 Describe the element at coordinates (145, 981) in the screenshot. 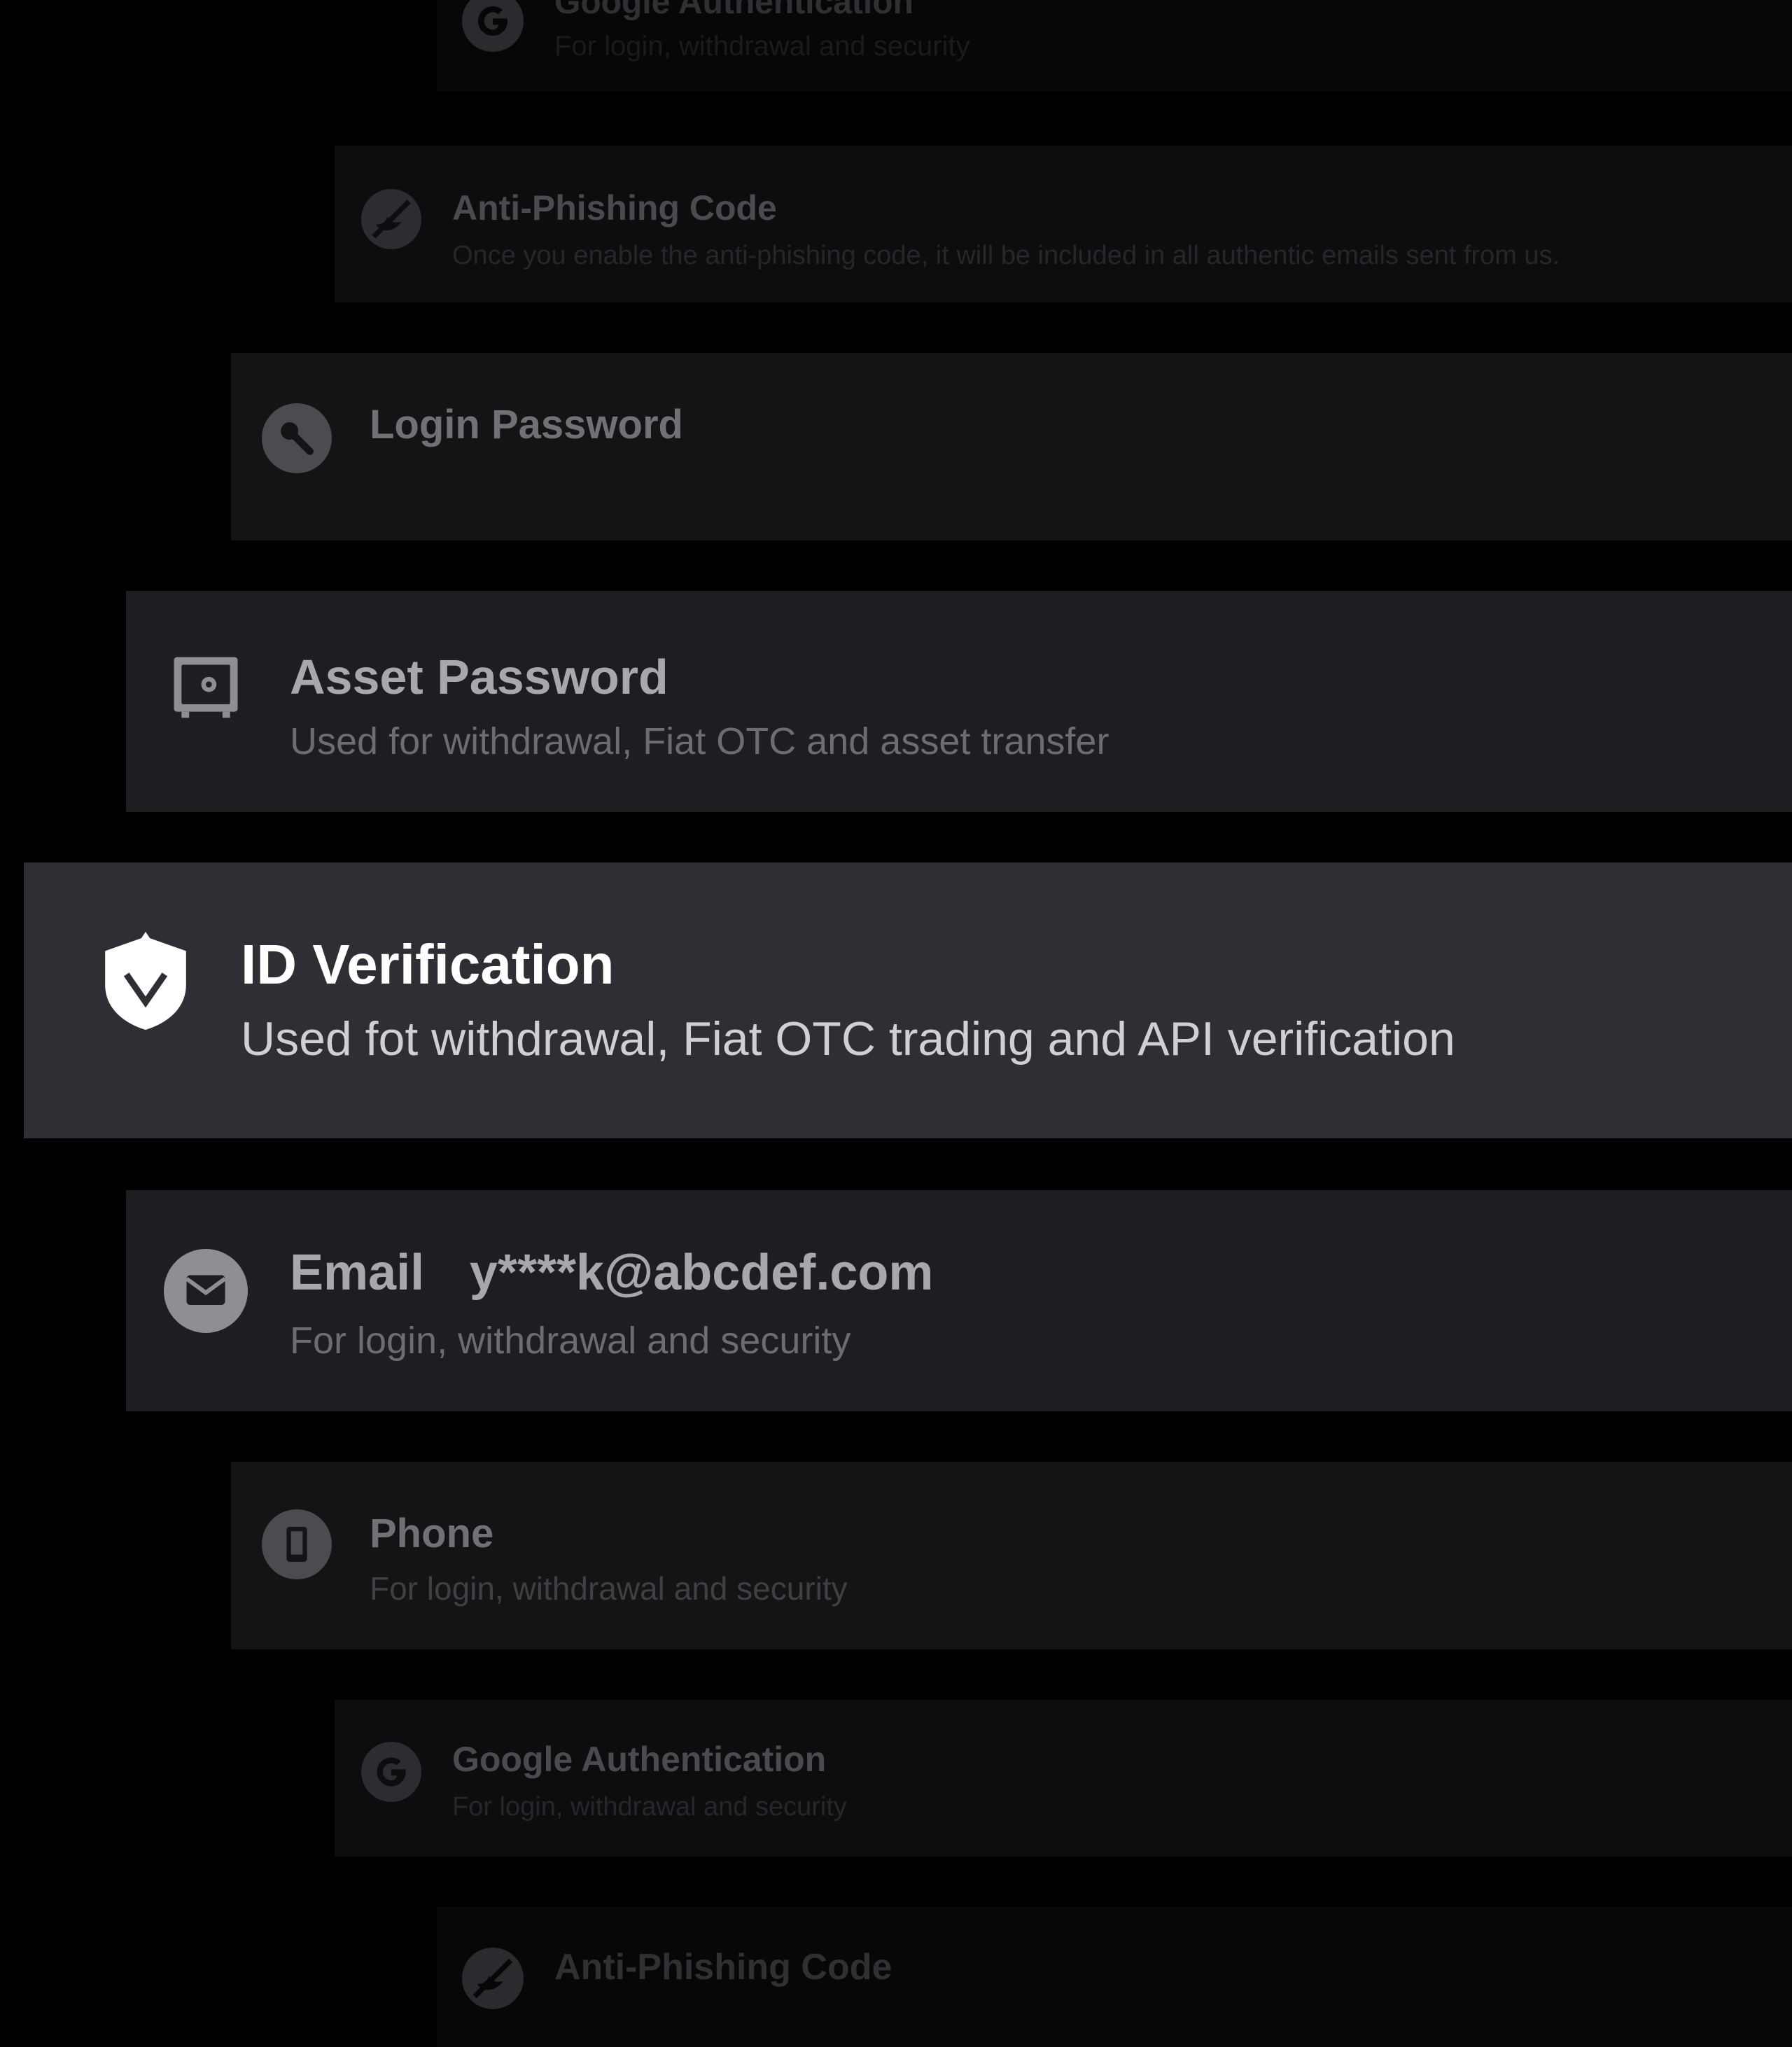

I see `shield-check-icon` at that location.